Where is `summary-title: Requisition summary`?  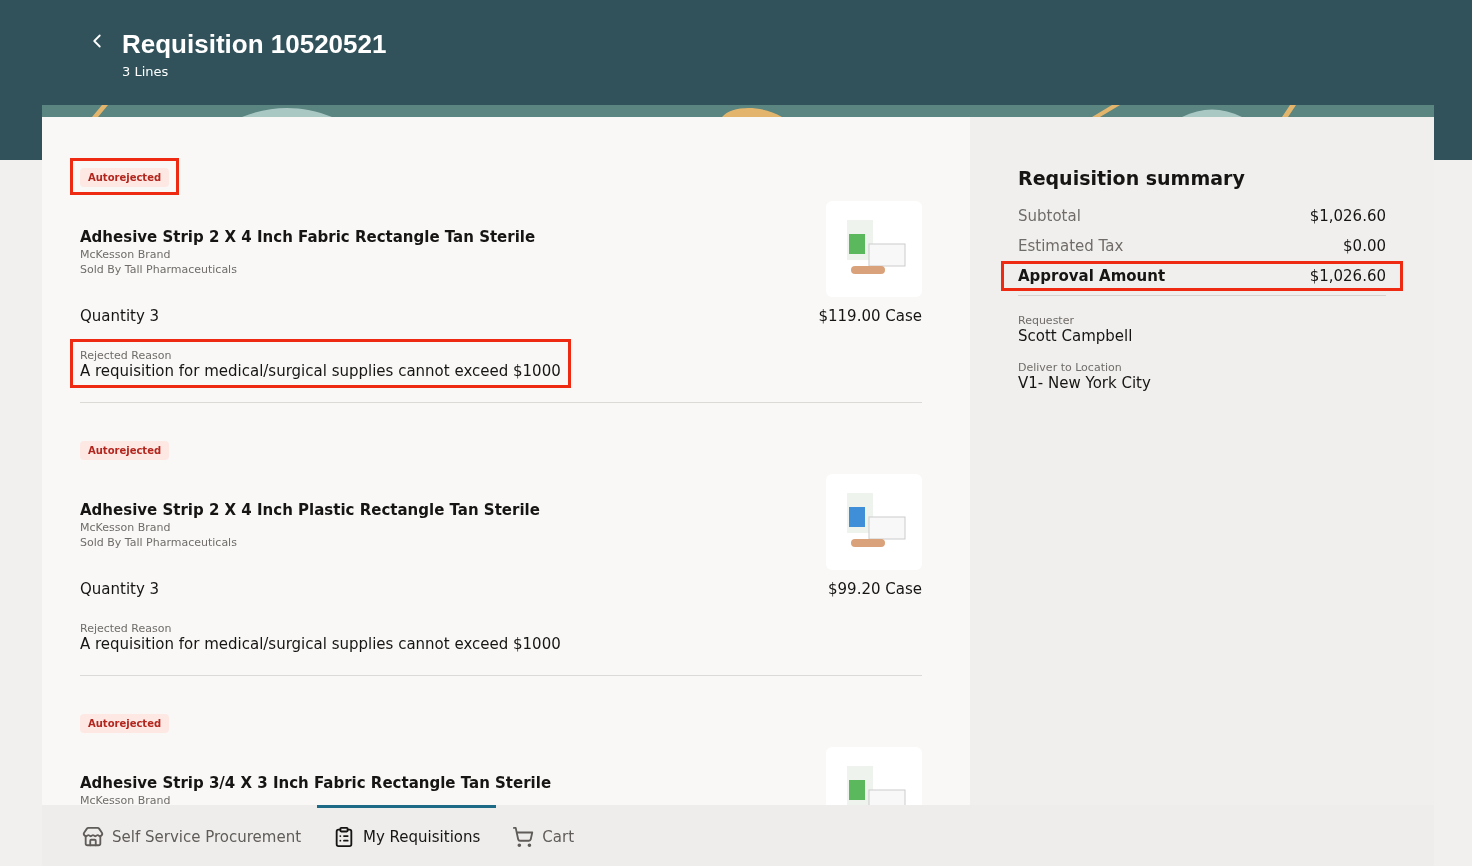 summary-title: Requisition summary is located at coordinates (1132, 178).